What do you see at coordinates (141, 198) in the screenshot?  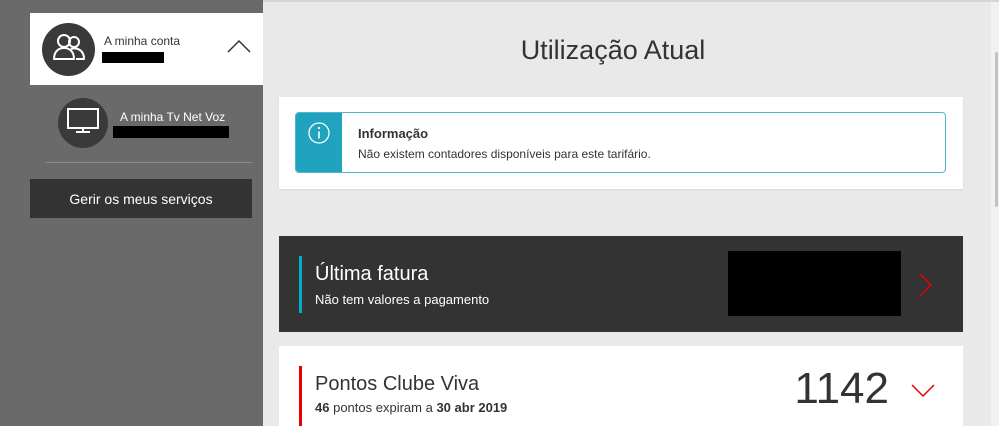 I see `manage-services-button: Gerir os meus serviços` at bounding box center [141, 198].